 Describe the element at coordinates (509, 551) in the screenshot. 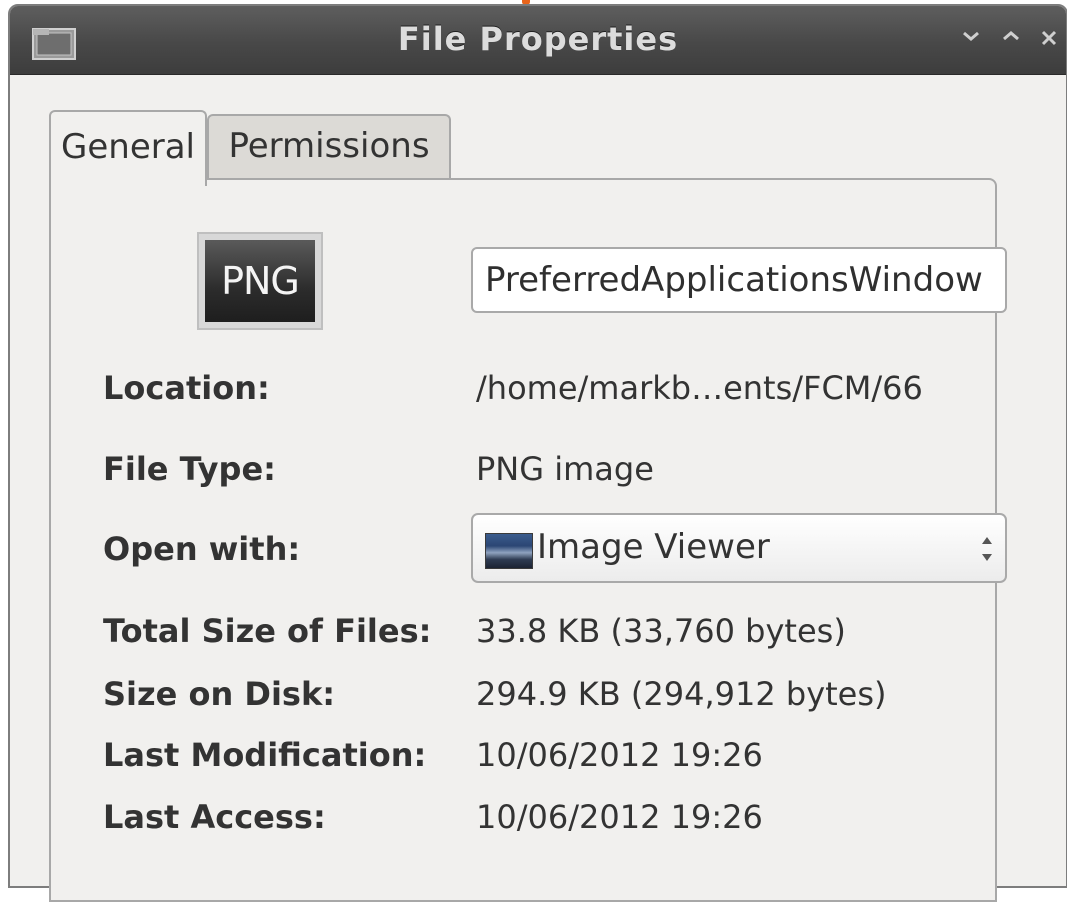

I see `image-viewer-icon` at that location.